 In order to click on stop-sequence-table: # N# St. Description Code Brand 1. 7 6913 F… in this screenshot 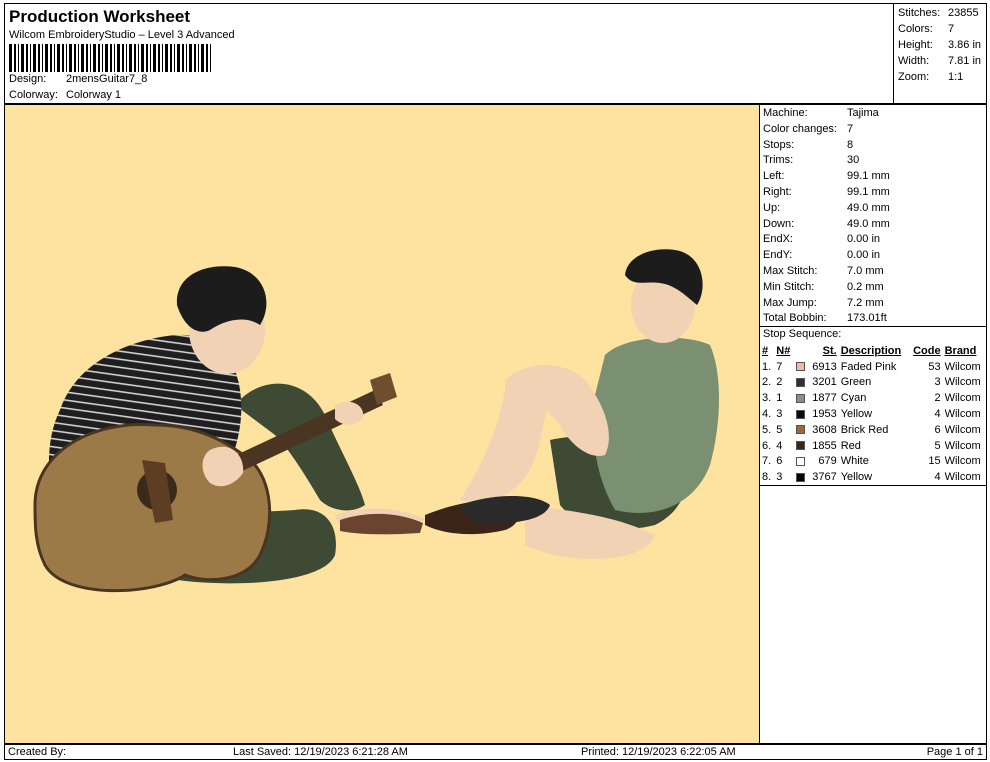, I will do `click(873, 414)`.